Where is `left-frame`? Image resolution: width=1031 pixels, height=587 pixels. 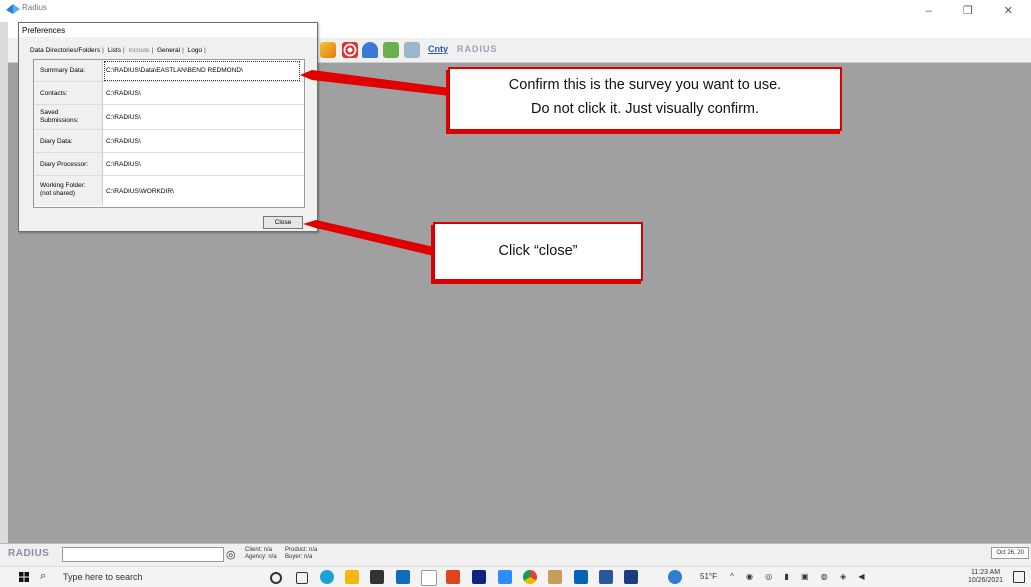 left-frame is located at coordinates (4, 282).